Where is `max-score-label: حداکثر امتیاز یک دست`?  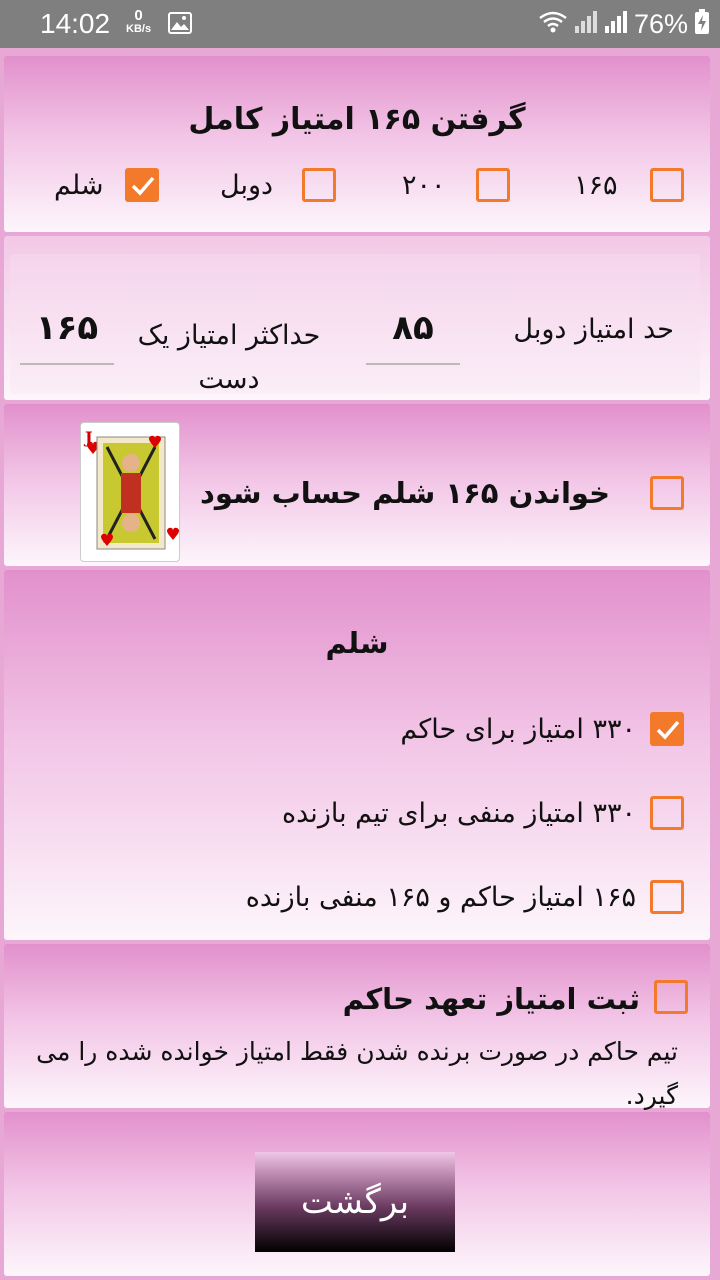
max-score-label: حداکثر امتیاز یک دست is located at coordinates (229, 357).